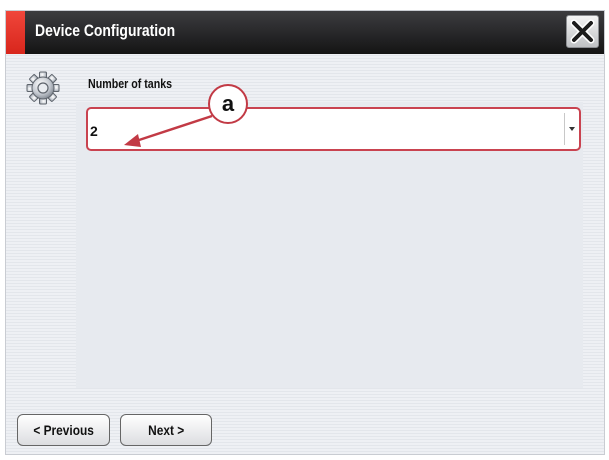 This screenshot has height=460, width=609. I want to click on selected-value: 2, so click(94, 131).